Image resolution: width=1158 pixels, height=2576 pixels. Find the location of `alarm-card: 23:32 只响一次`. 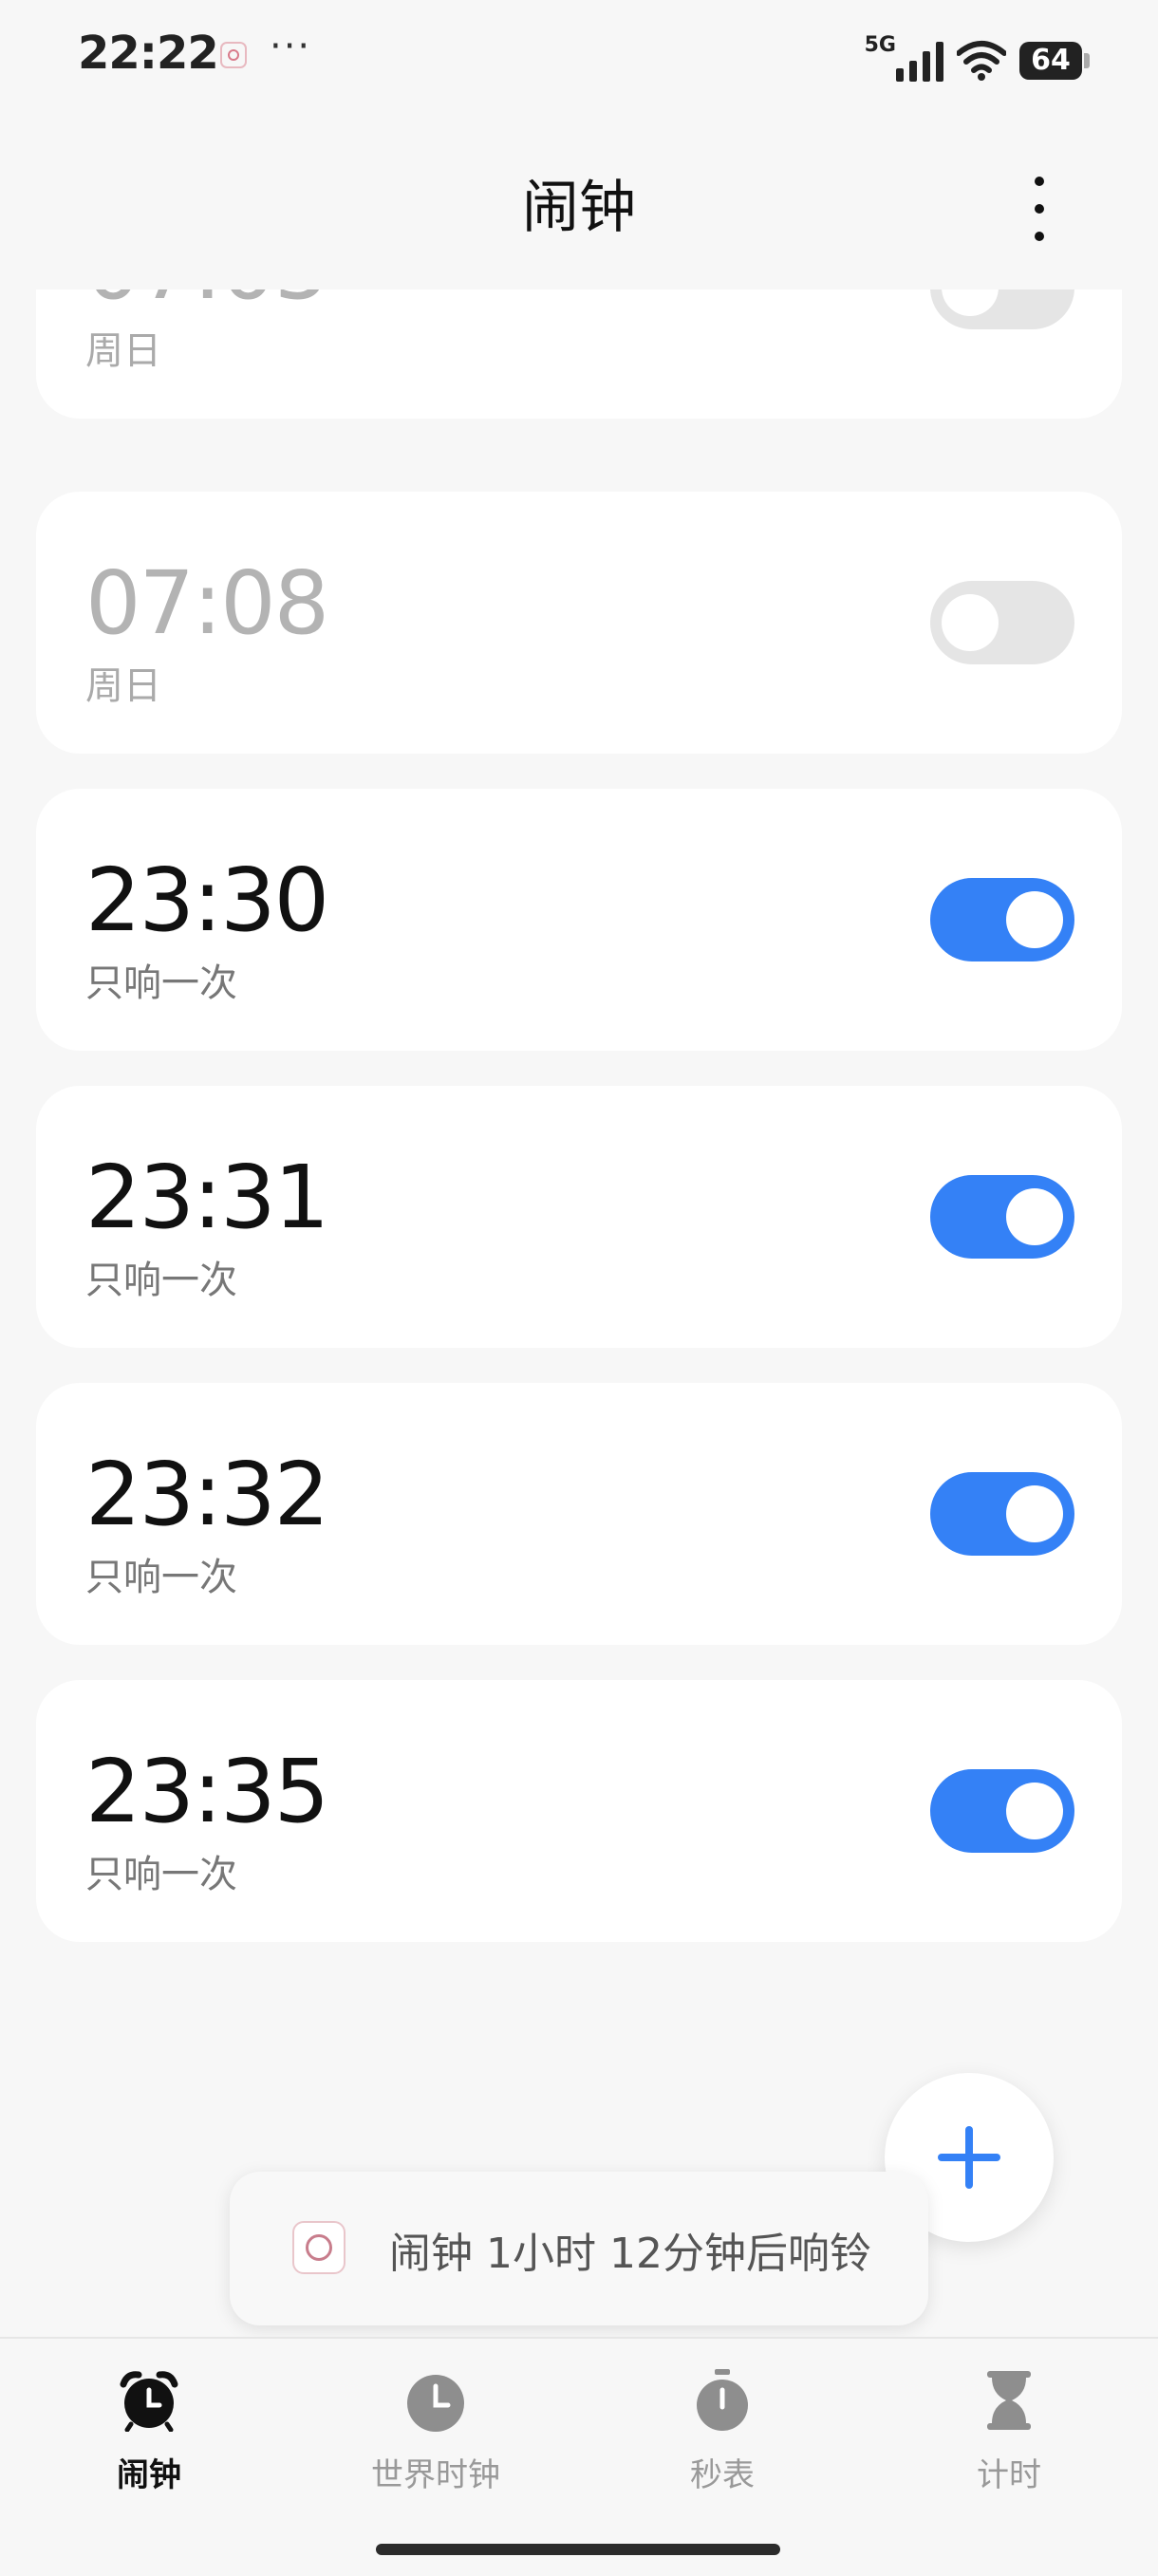

alarm-card: 23:32 只响一次 is located at coordinates (579, 1514).